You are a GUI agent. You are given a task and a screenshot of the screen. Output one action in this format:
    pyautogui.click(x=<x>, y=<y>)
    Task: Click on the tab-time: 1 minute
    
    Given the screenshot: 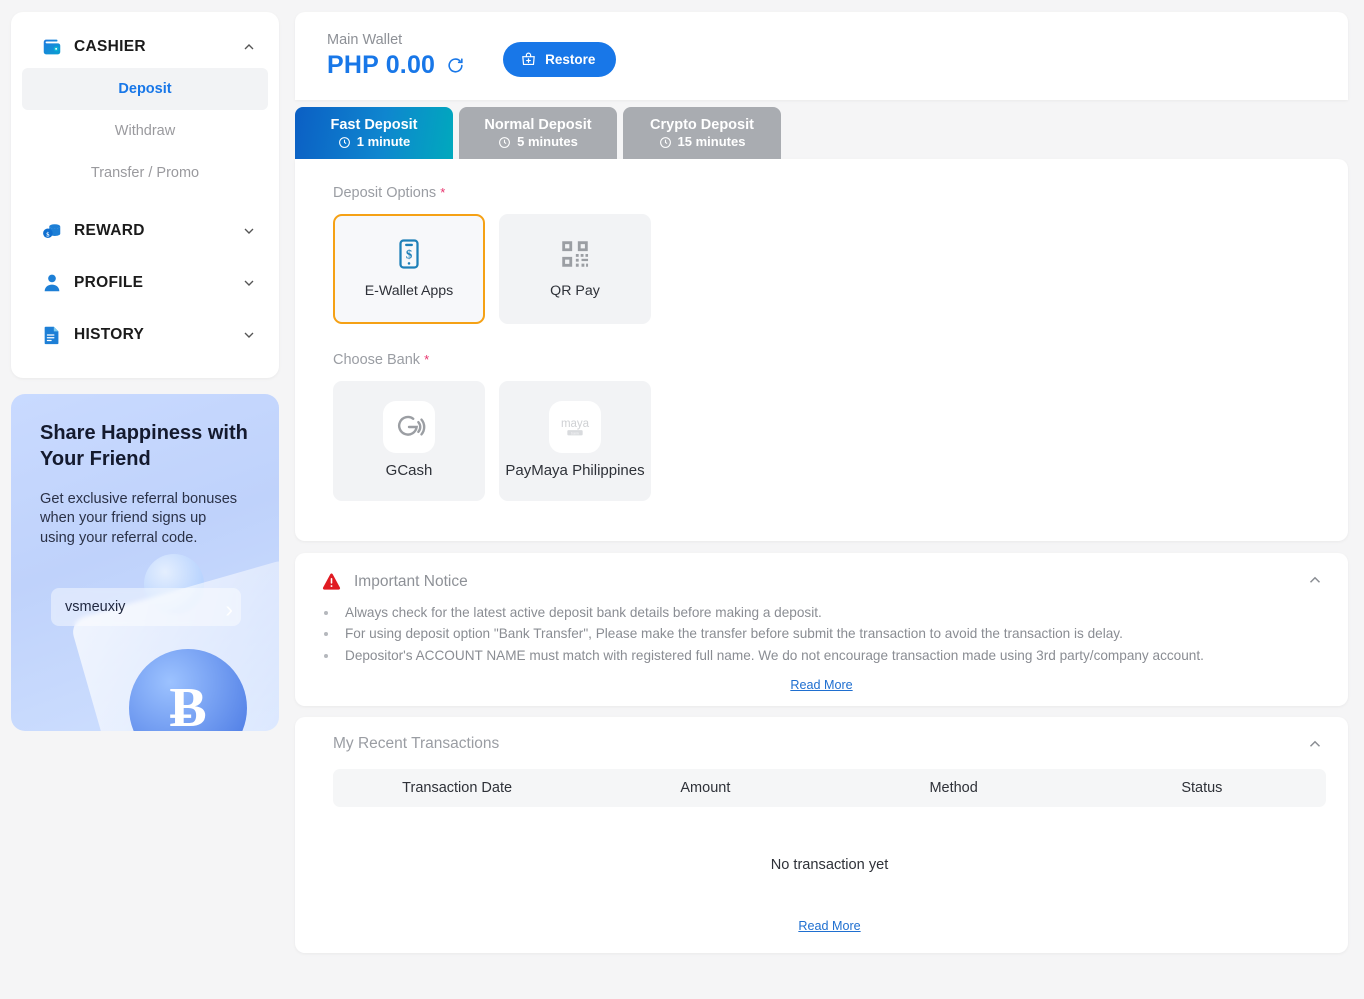 What is the action you would take?
    pyautogui.click(x=383, y=141)
    